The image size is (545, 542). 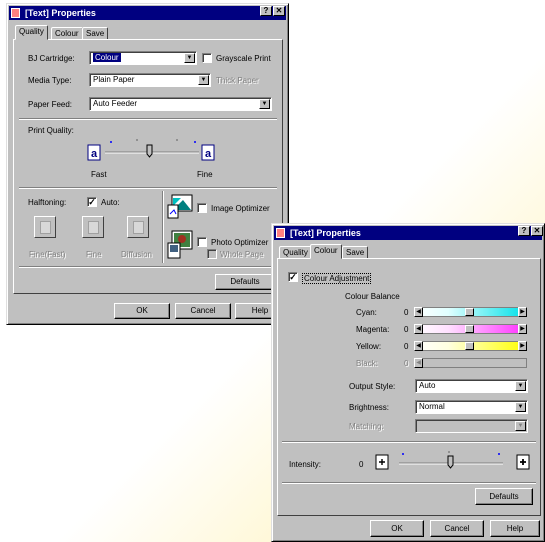 I want to click on tab-colour: Colour, so click(x=326, y=251).